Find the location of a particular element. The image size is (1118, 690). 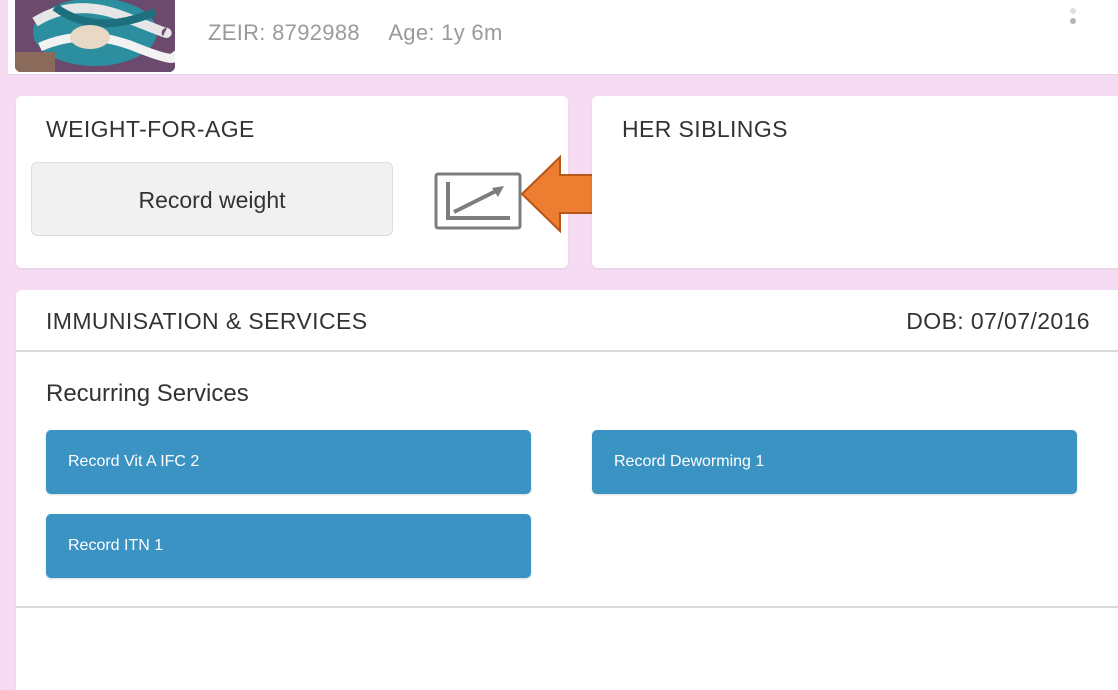

immunisation-header: IMMUNISATION & SERVICES DOB: 07/07/2016 is located at coordinates (567, 321).